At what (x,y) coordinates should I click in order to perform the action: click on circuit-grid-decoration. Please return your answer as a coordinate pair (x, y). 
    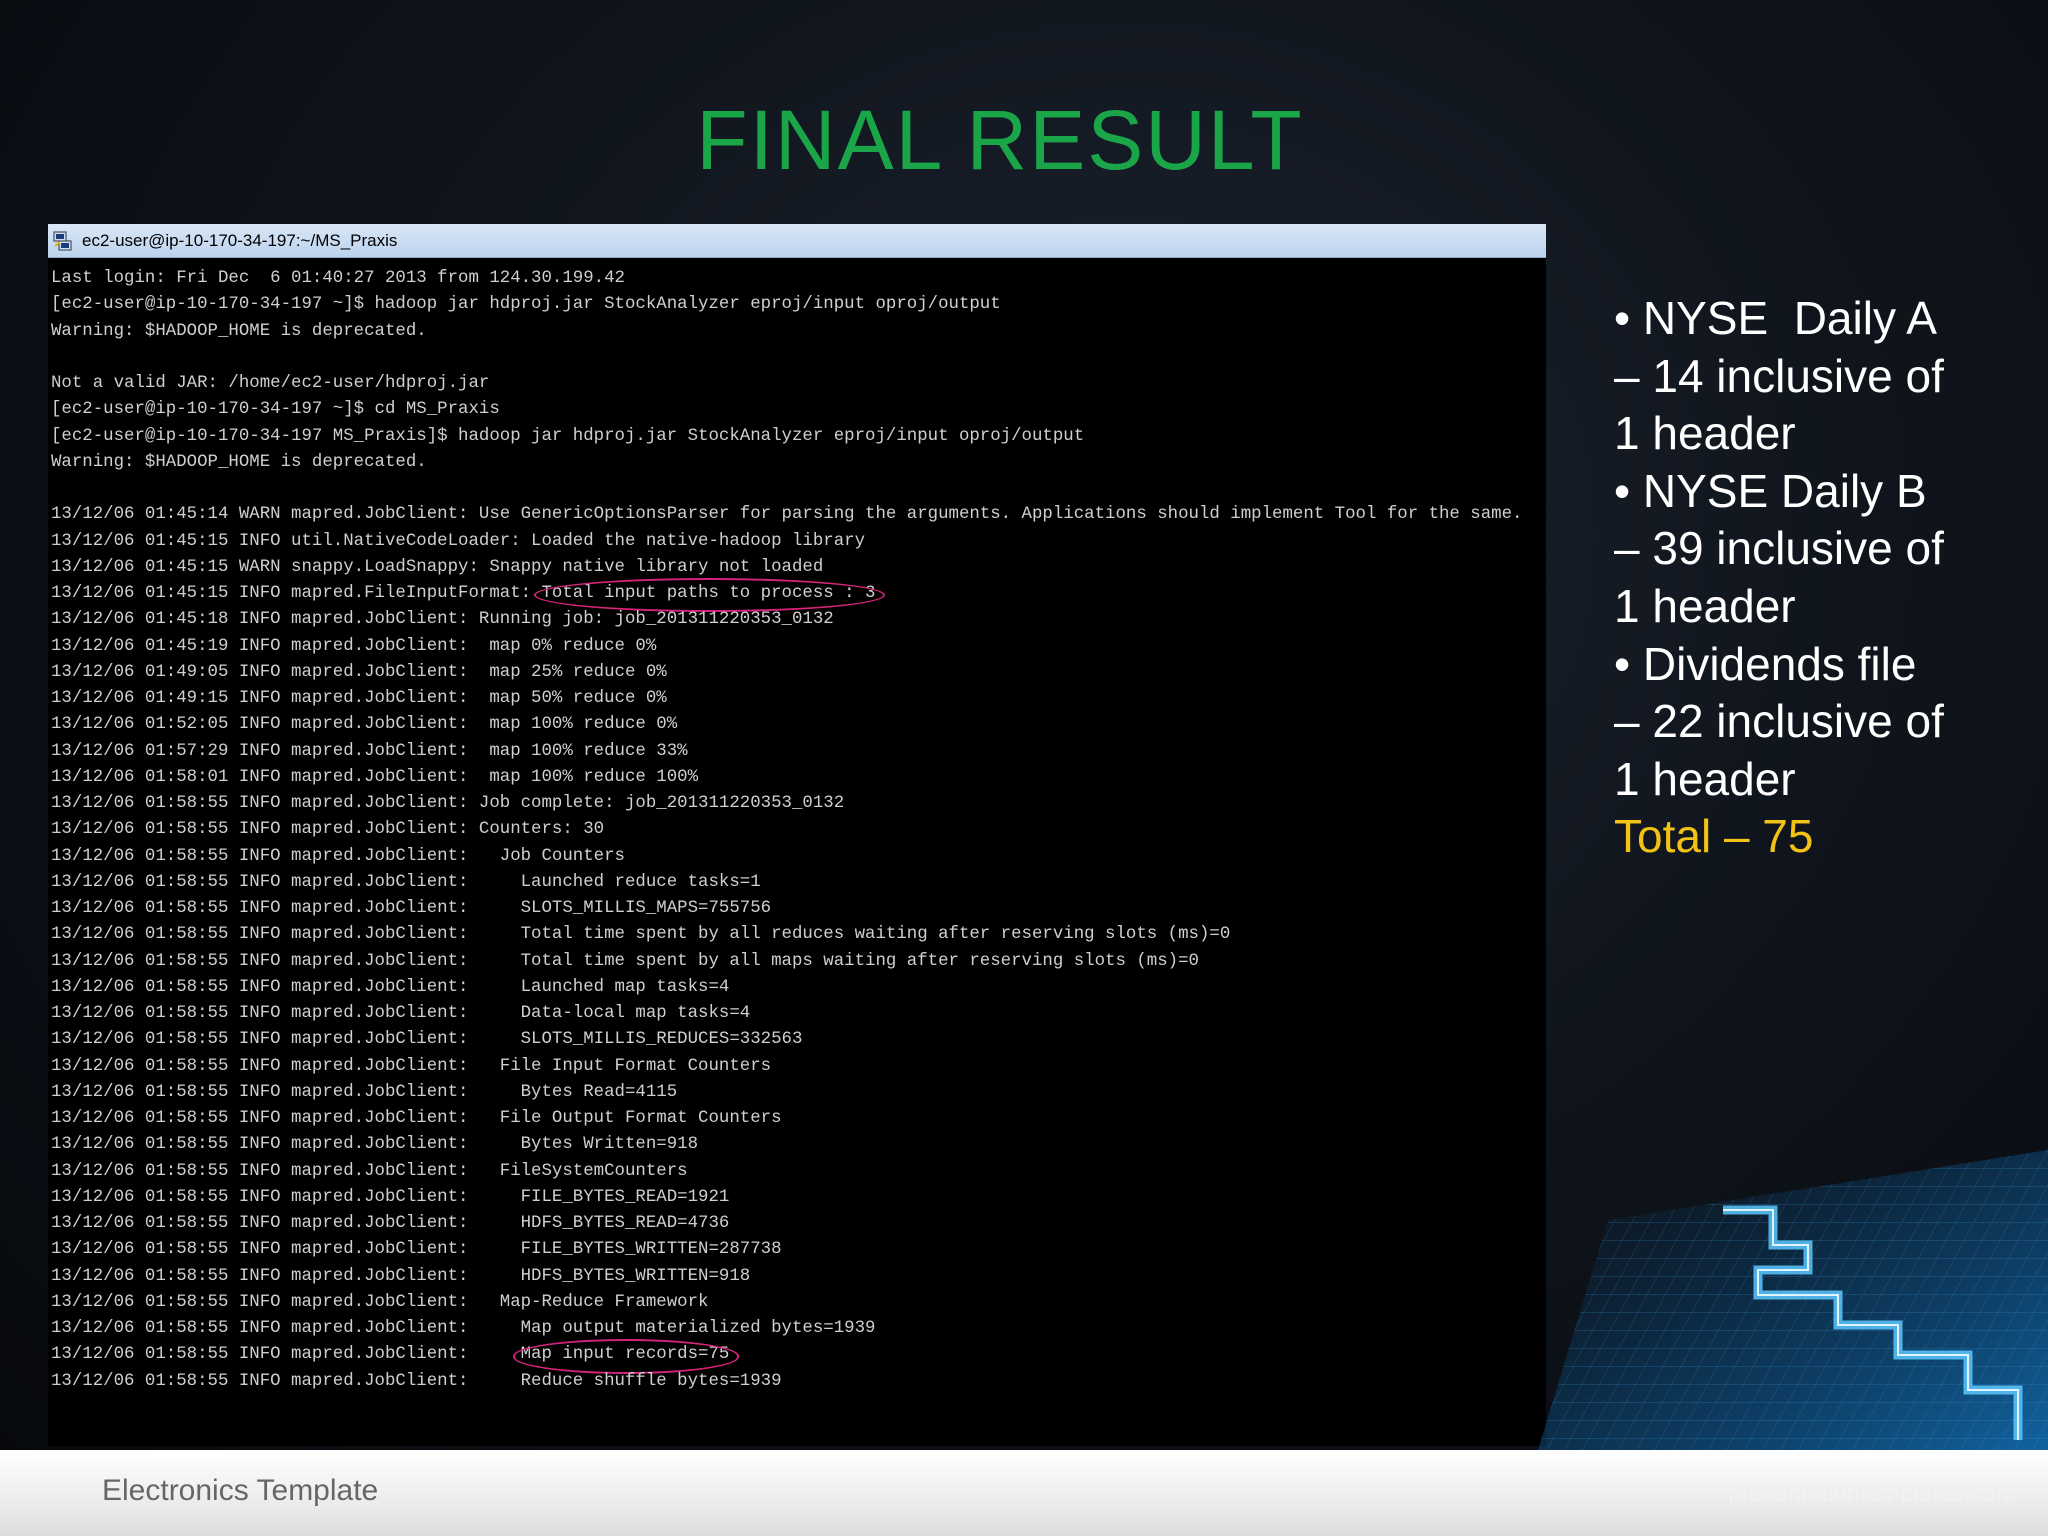
    Looking at the image, I should click on (1778, 1300).